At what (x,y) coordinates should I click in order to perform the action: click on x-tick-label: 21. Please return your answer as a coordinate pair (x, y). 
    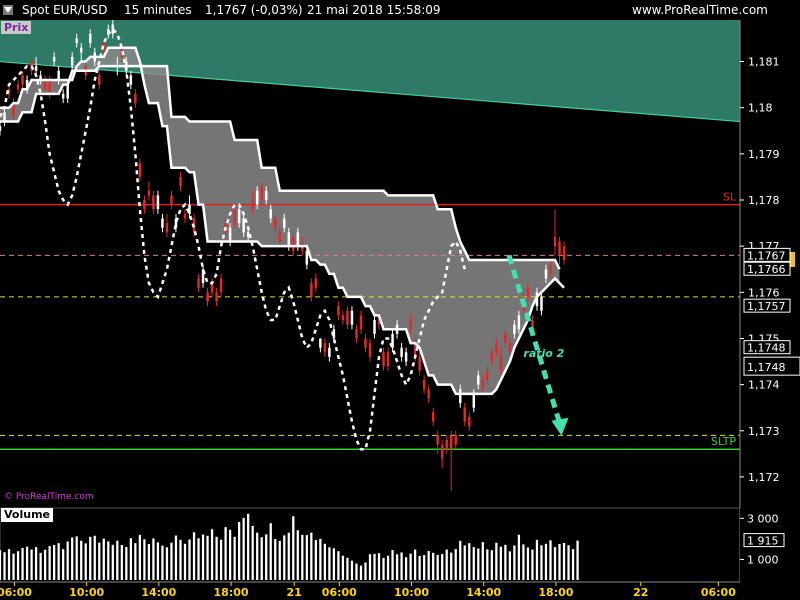
    Looking at the image, I should click on (294, 592).